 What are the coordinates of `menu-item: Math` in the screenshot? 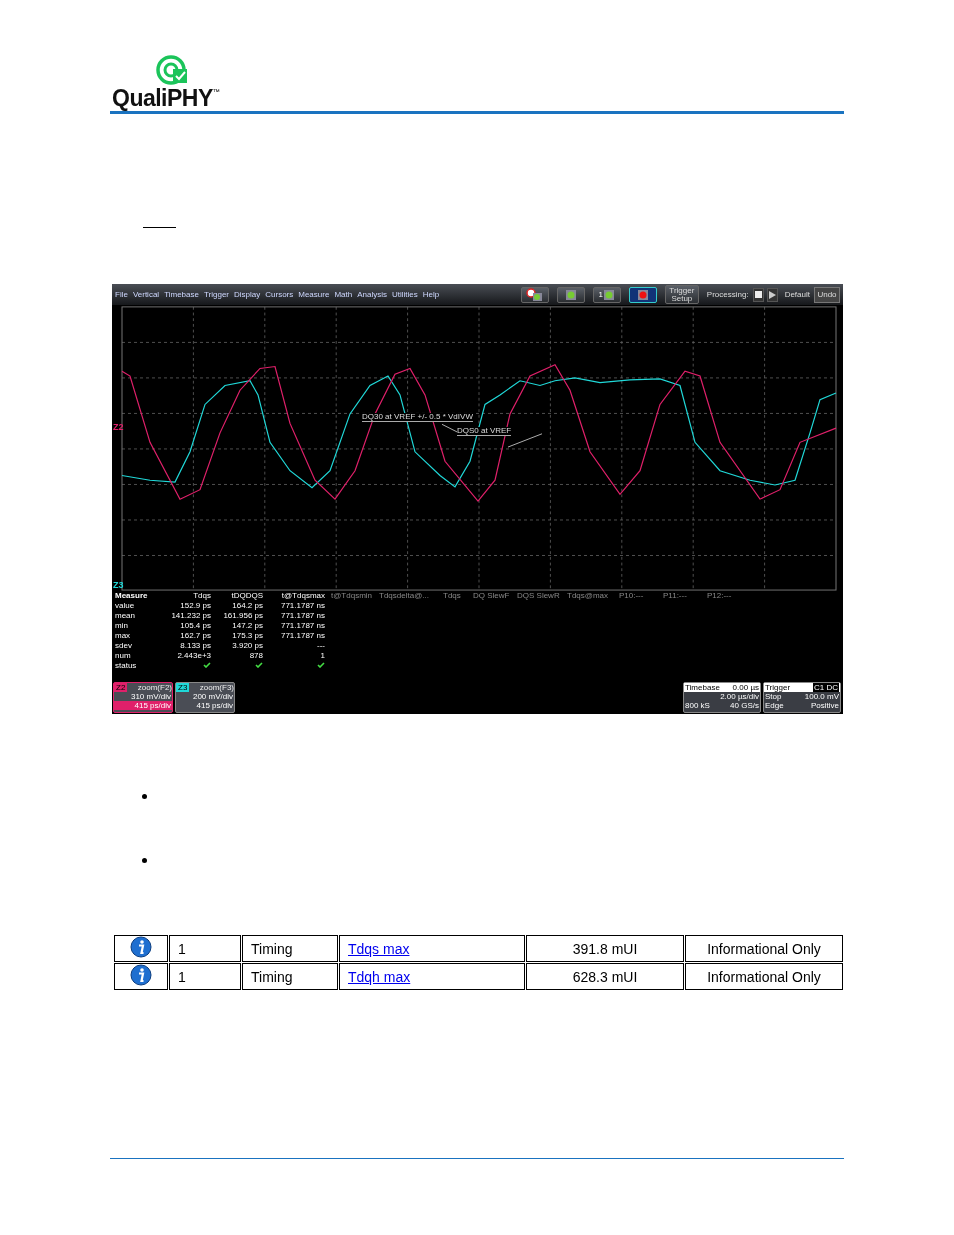 It's located at (343, 294).